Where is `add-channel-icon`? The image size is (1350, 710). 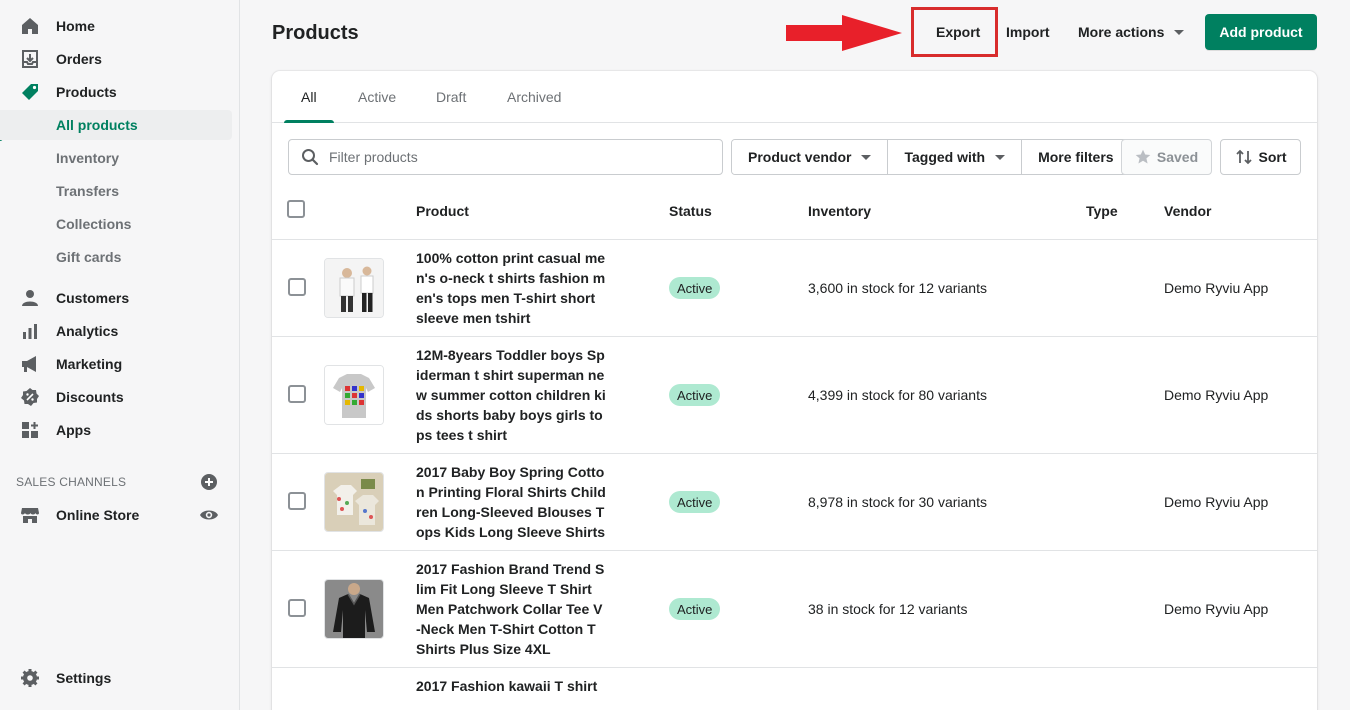 add-channel-icon is located at coordinates (209, 482).